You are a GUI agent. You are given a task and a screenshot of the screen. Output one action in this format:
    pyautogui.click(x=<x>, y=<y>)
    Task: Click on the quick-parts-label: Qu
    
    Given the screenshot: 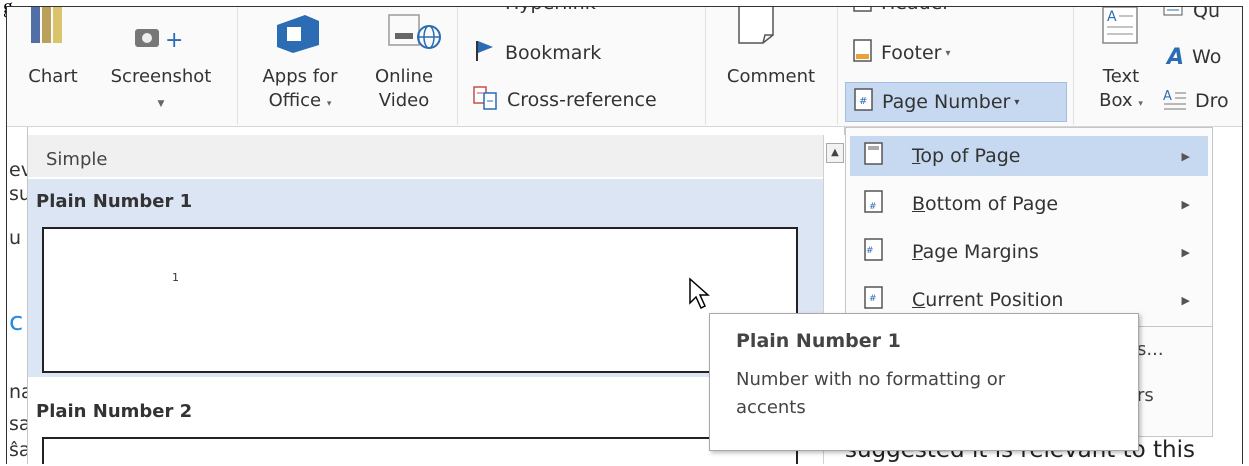 What is the action you would take?
    pyautogui.click(x=1206, y=14)
    